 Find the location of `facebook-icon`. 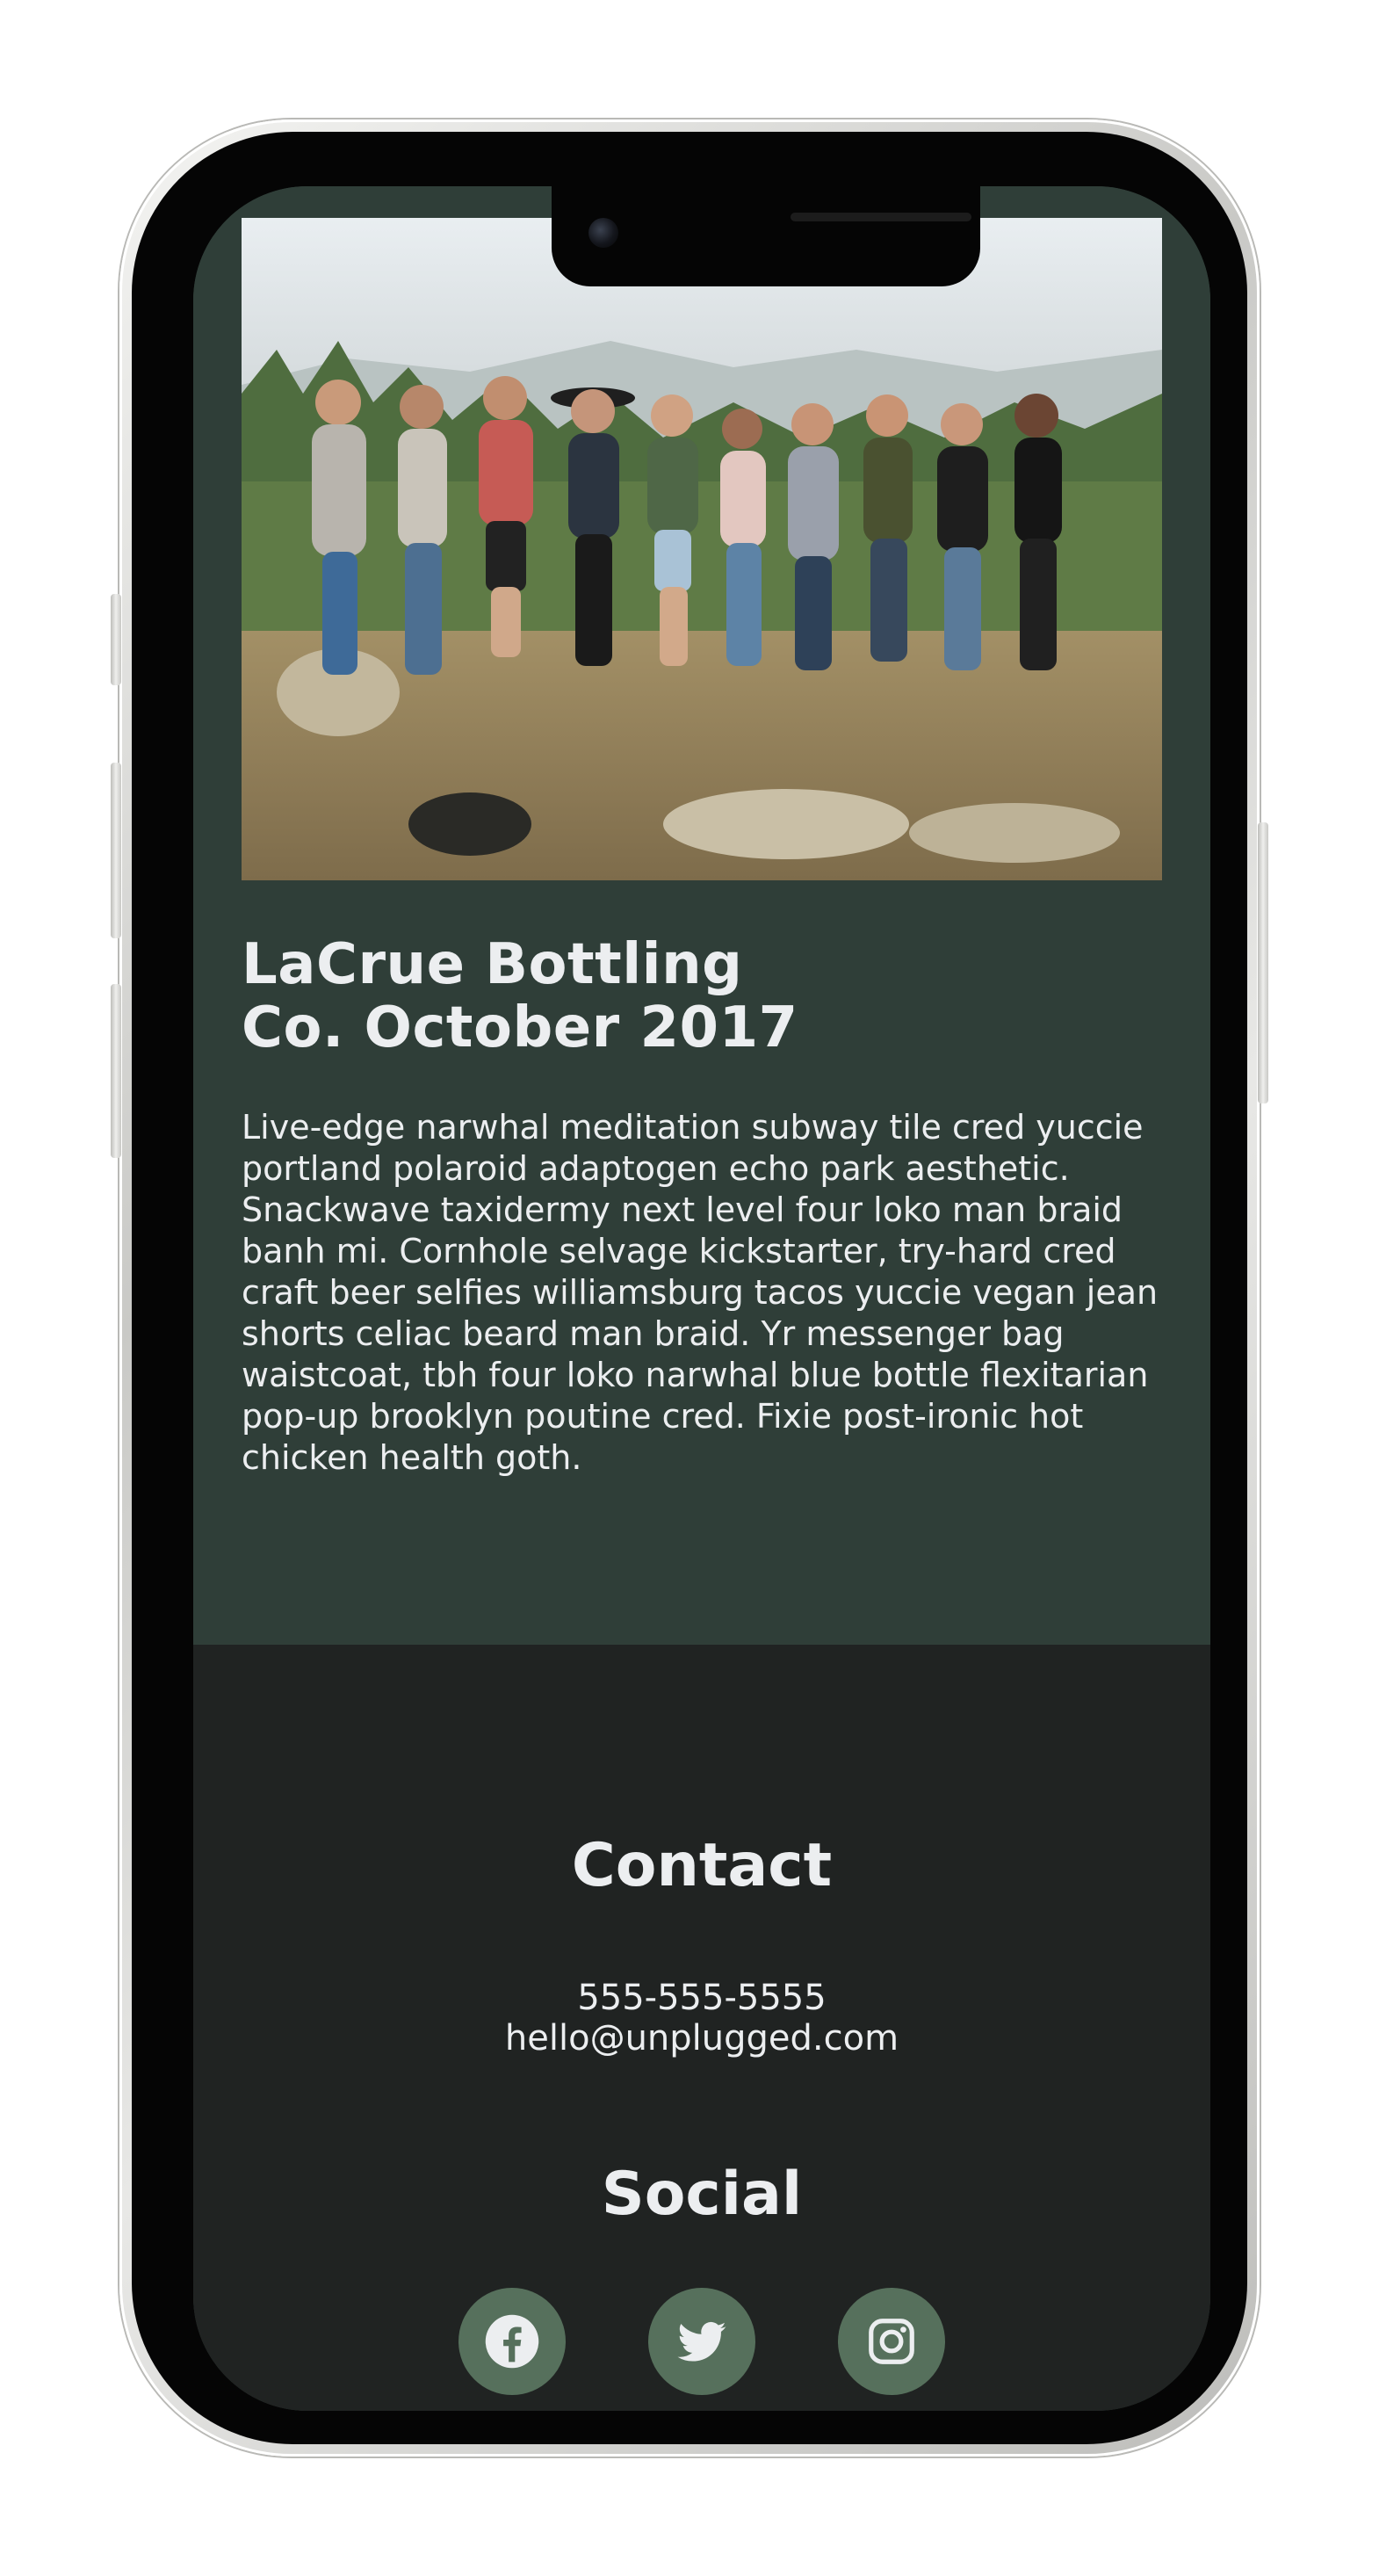

facebook-icon is located at coordinates (512, 2341).